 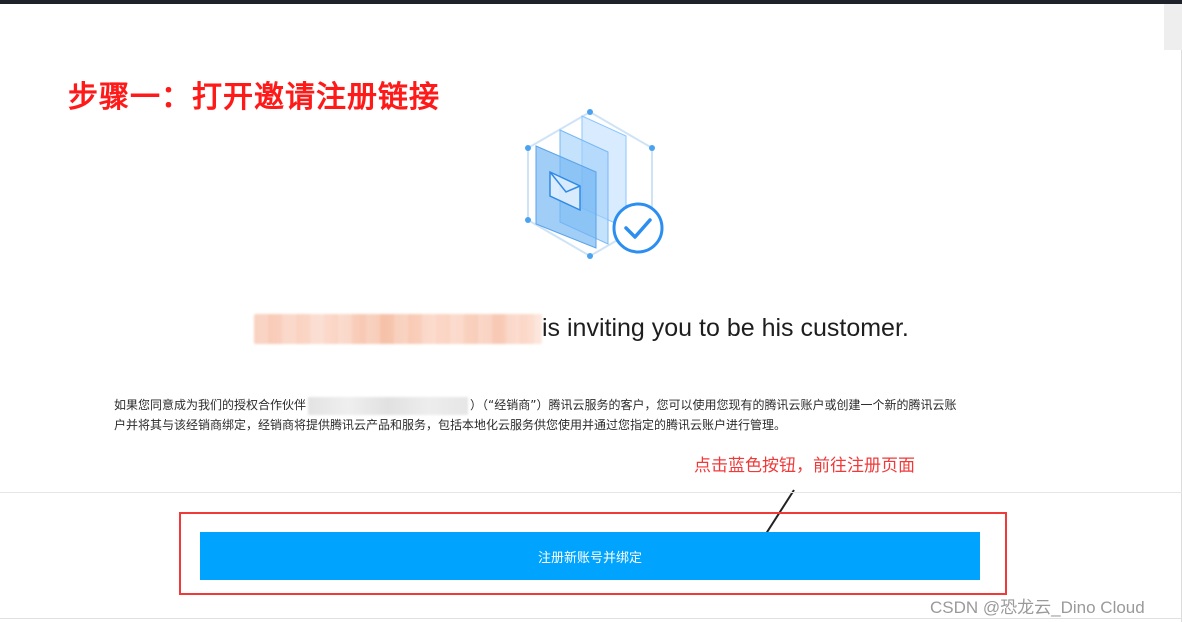 What do you see at coordinates (591, 492) in the screenshot?
I see `divider` at bounding box center [591, 492].